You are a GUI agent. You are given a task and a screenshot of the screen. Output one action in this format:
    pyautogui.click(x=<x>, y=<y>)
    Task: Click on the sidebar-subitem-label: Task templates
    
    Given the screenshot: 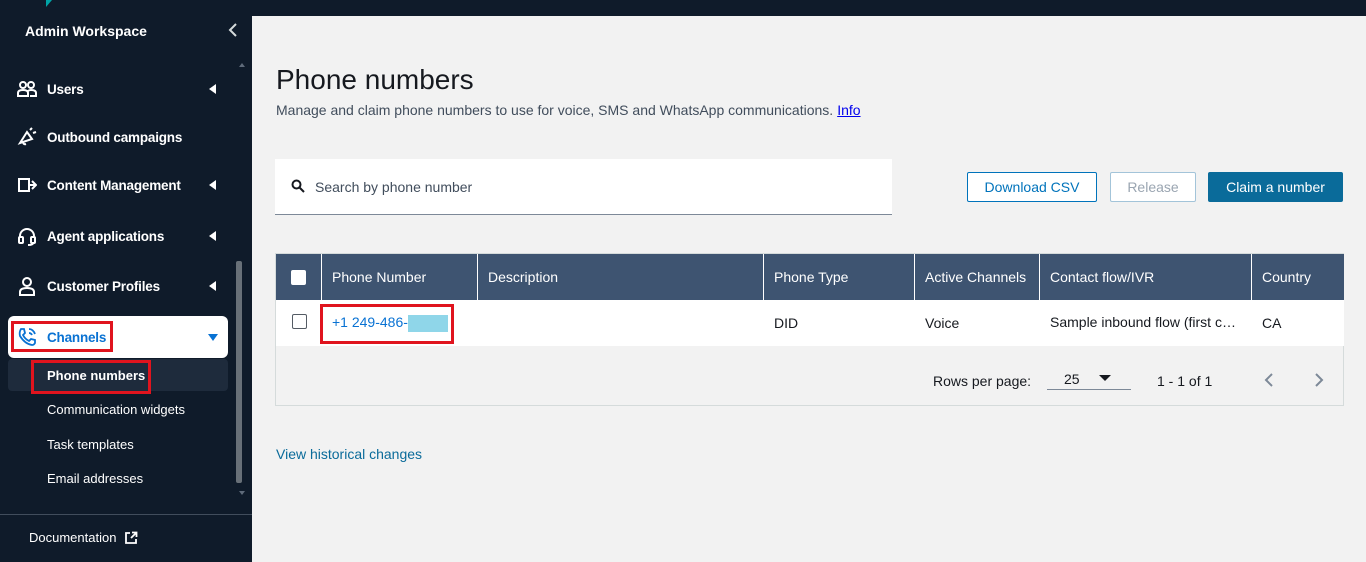 What is the action you would take?
    pyautogui.click(x=90, y=444)
    